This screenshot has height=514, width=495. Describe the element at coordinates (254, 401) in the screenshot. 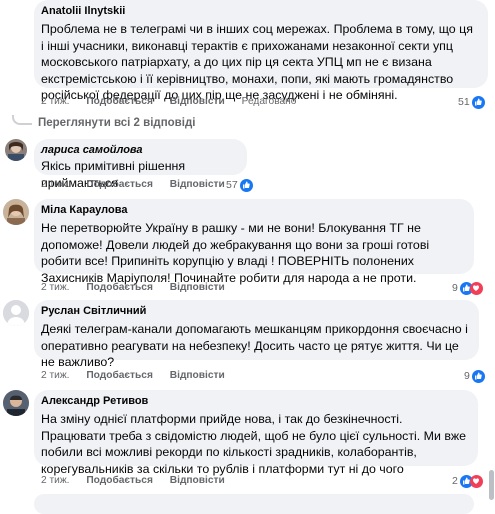

I see `comment-author: Александр Ретивов` at that location.